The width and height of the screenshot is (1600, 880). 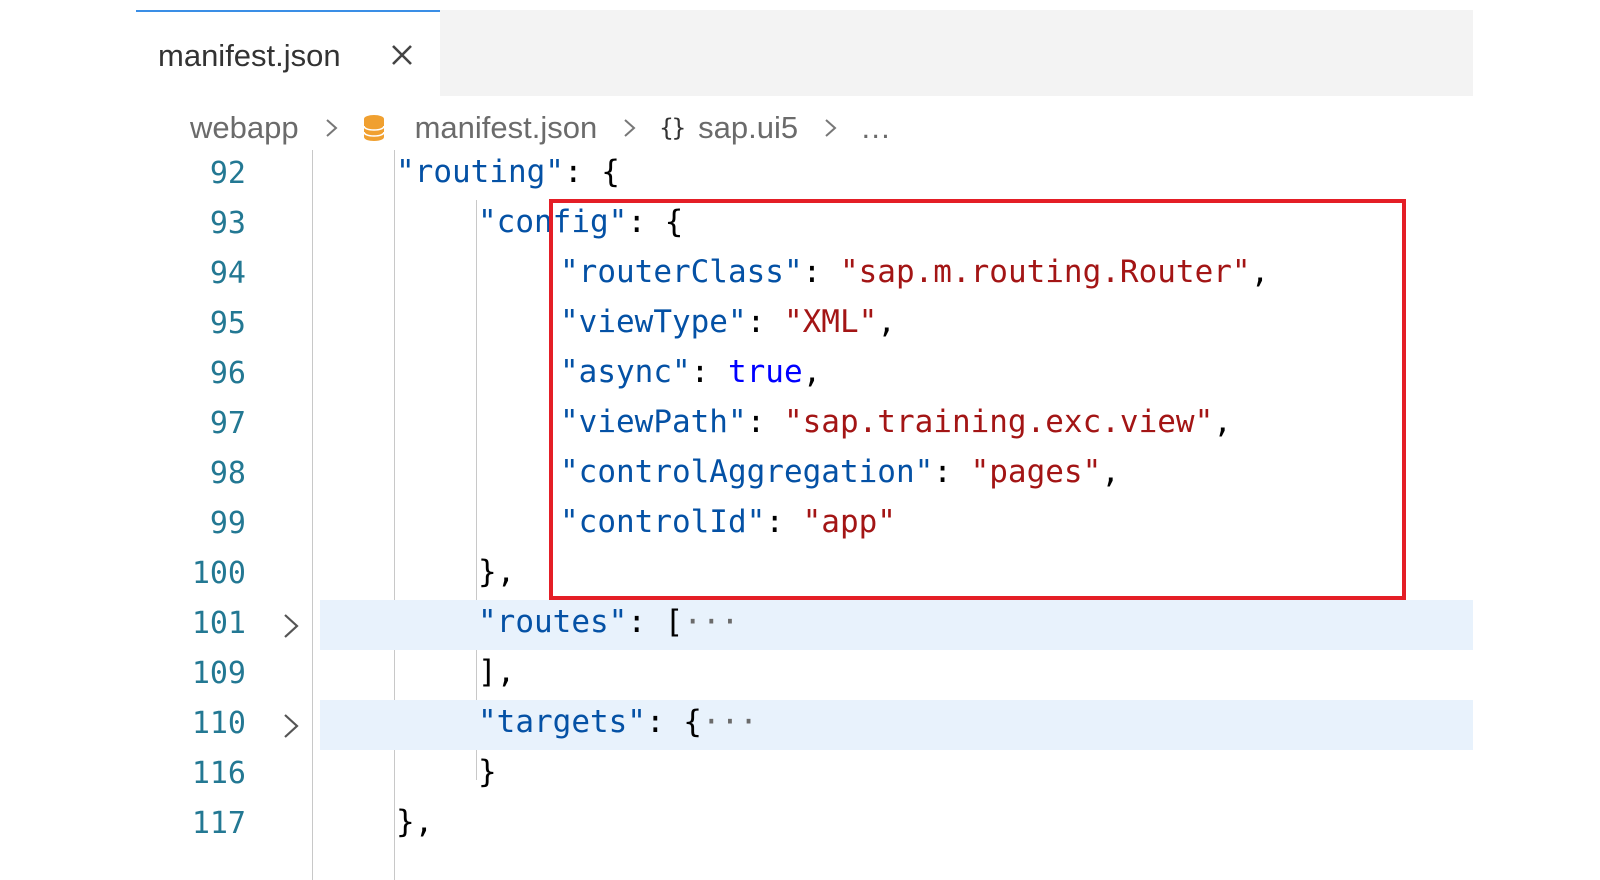 What do you see at coordinates (804, 175) in the screenshot?
I see `code-line: 92 "routing": {` at bounding box center [804, 175].